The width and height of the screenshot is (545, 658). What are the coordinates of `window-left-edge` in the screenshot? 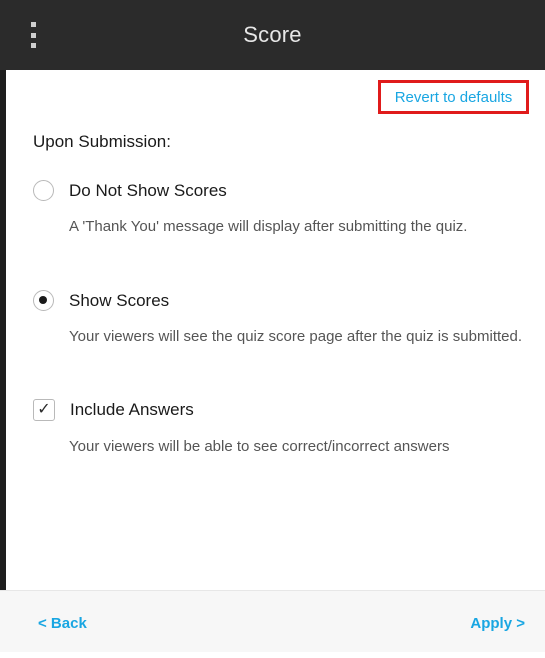 It's located at (3, 305).